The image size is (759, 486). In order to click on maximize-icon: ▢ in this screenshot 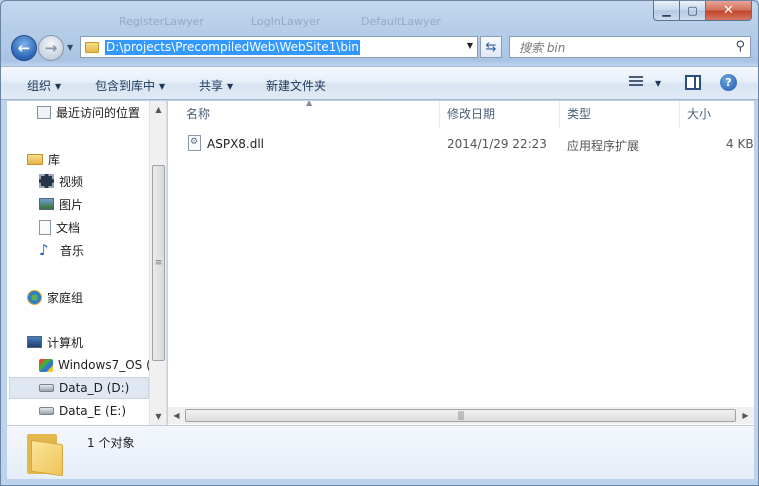, I will do `click(692, 10)`.